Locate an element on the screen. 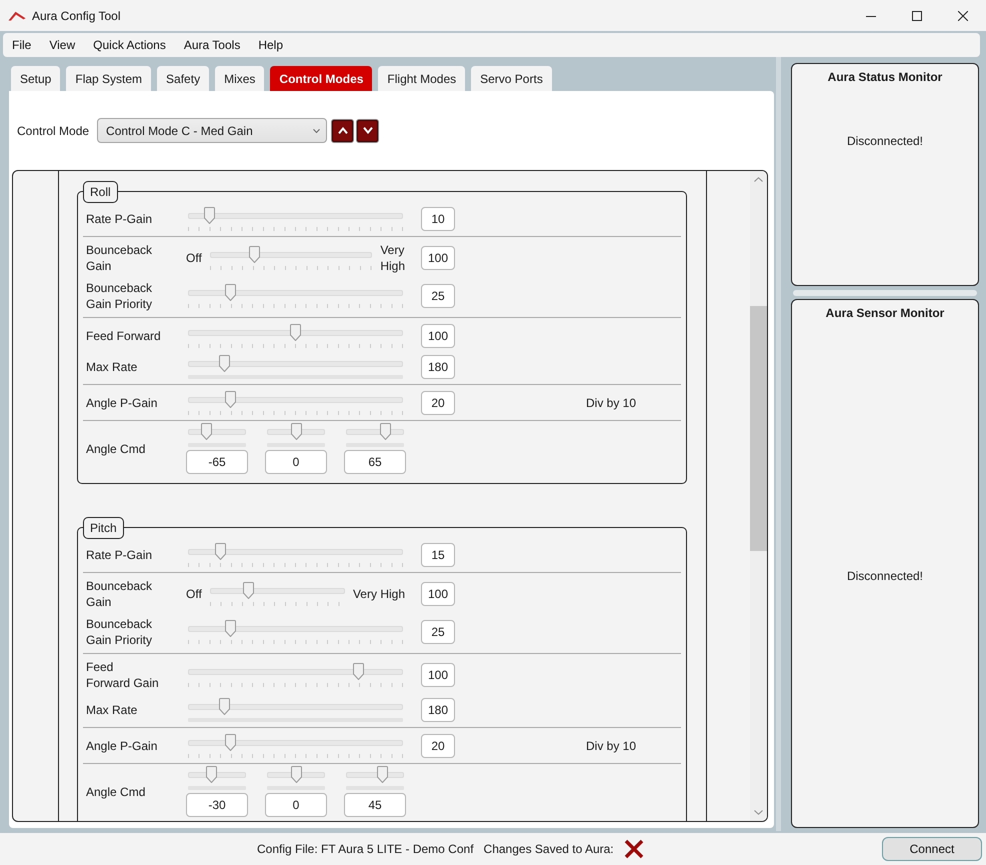 The width and height of the screenshot is (986, 865). field-label: Control Mode is located at coordinates (53, 131).